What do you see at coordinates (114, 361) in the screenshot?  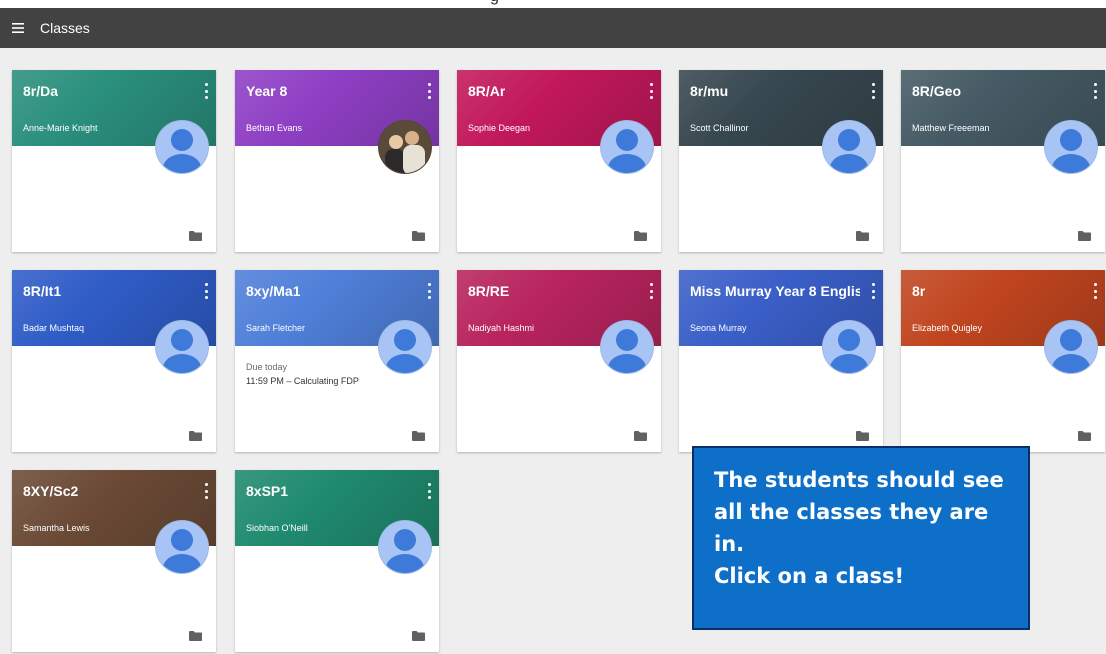 I see `class-card: 8R/It1 Badar Mushtaq` at bounding box center [114, 361].